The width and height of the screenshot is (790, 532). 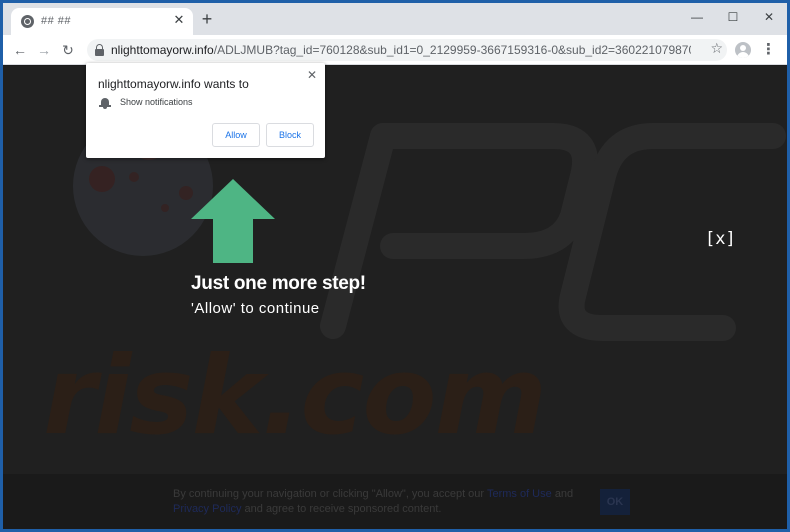 I want to click on subline-text: 'Allow' to continue, so click(x=255, y=308).